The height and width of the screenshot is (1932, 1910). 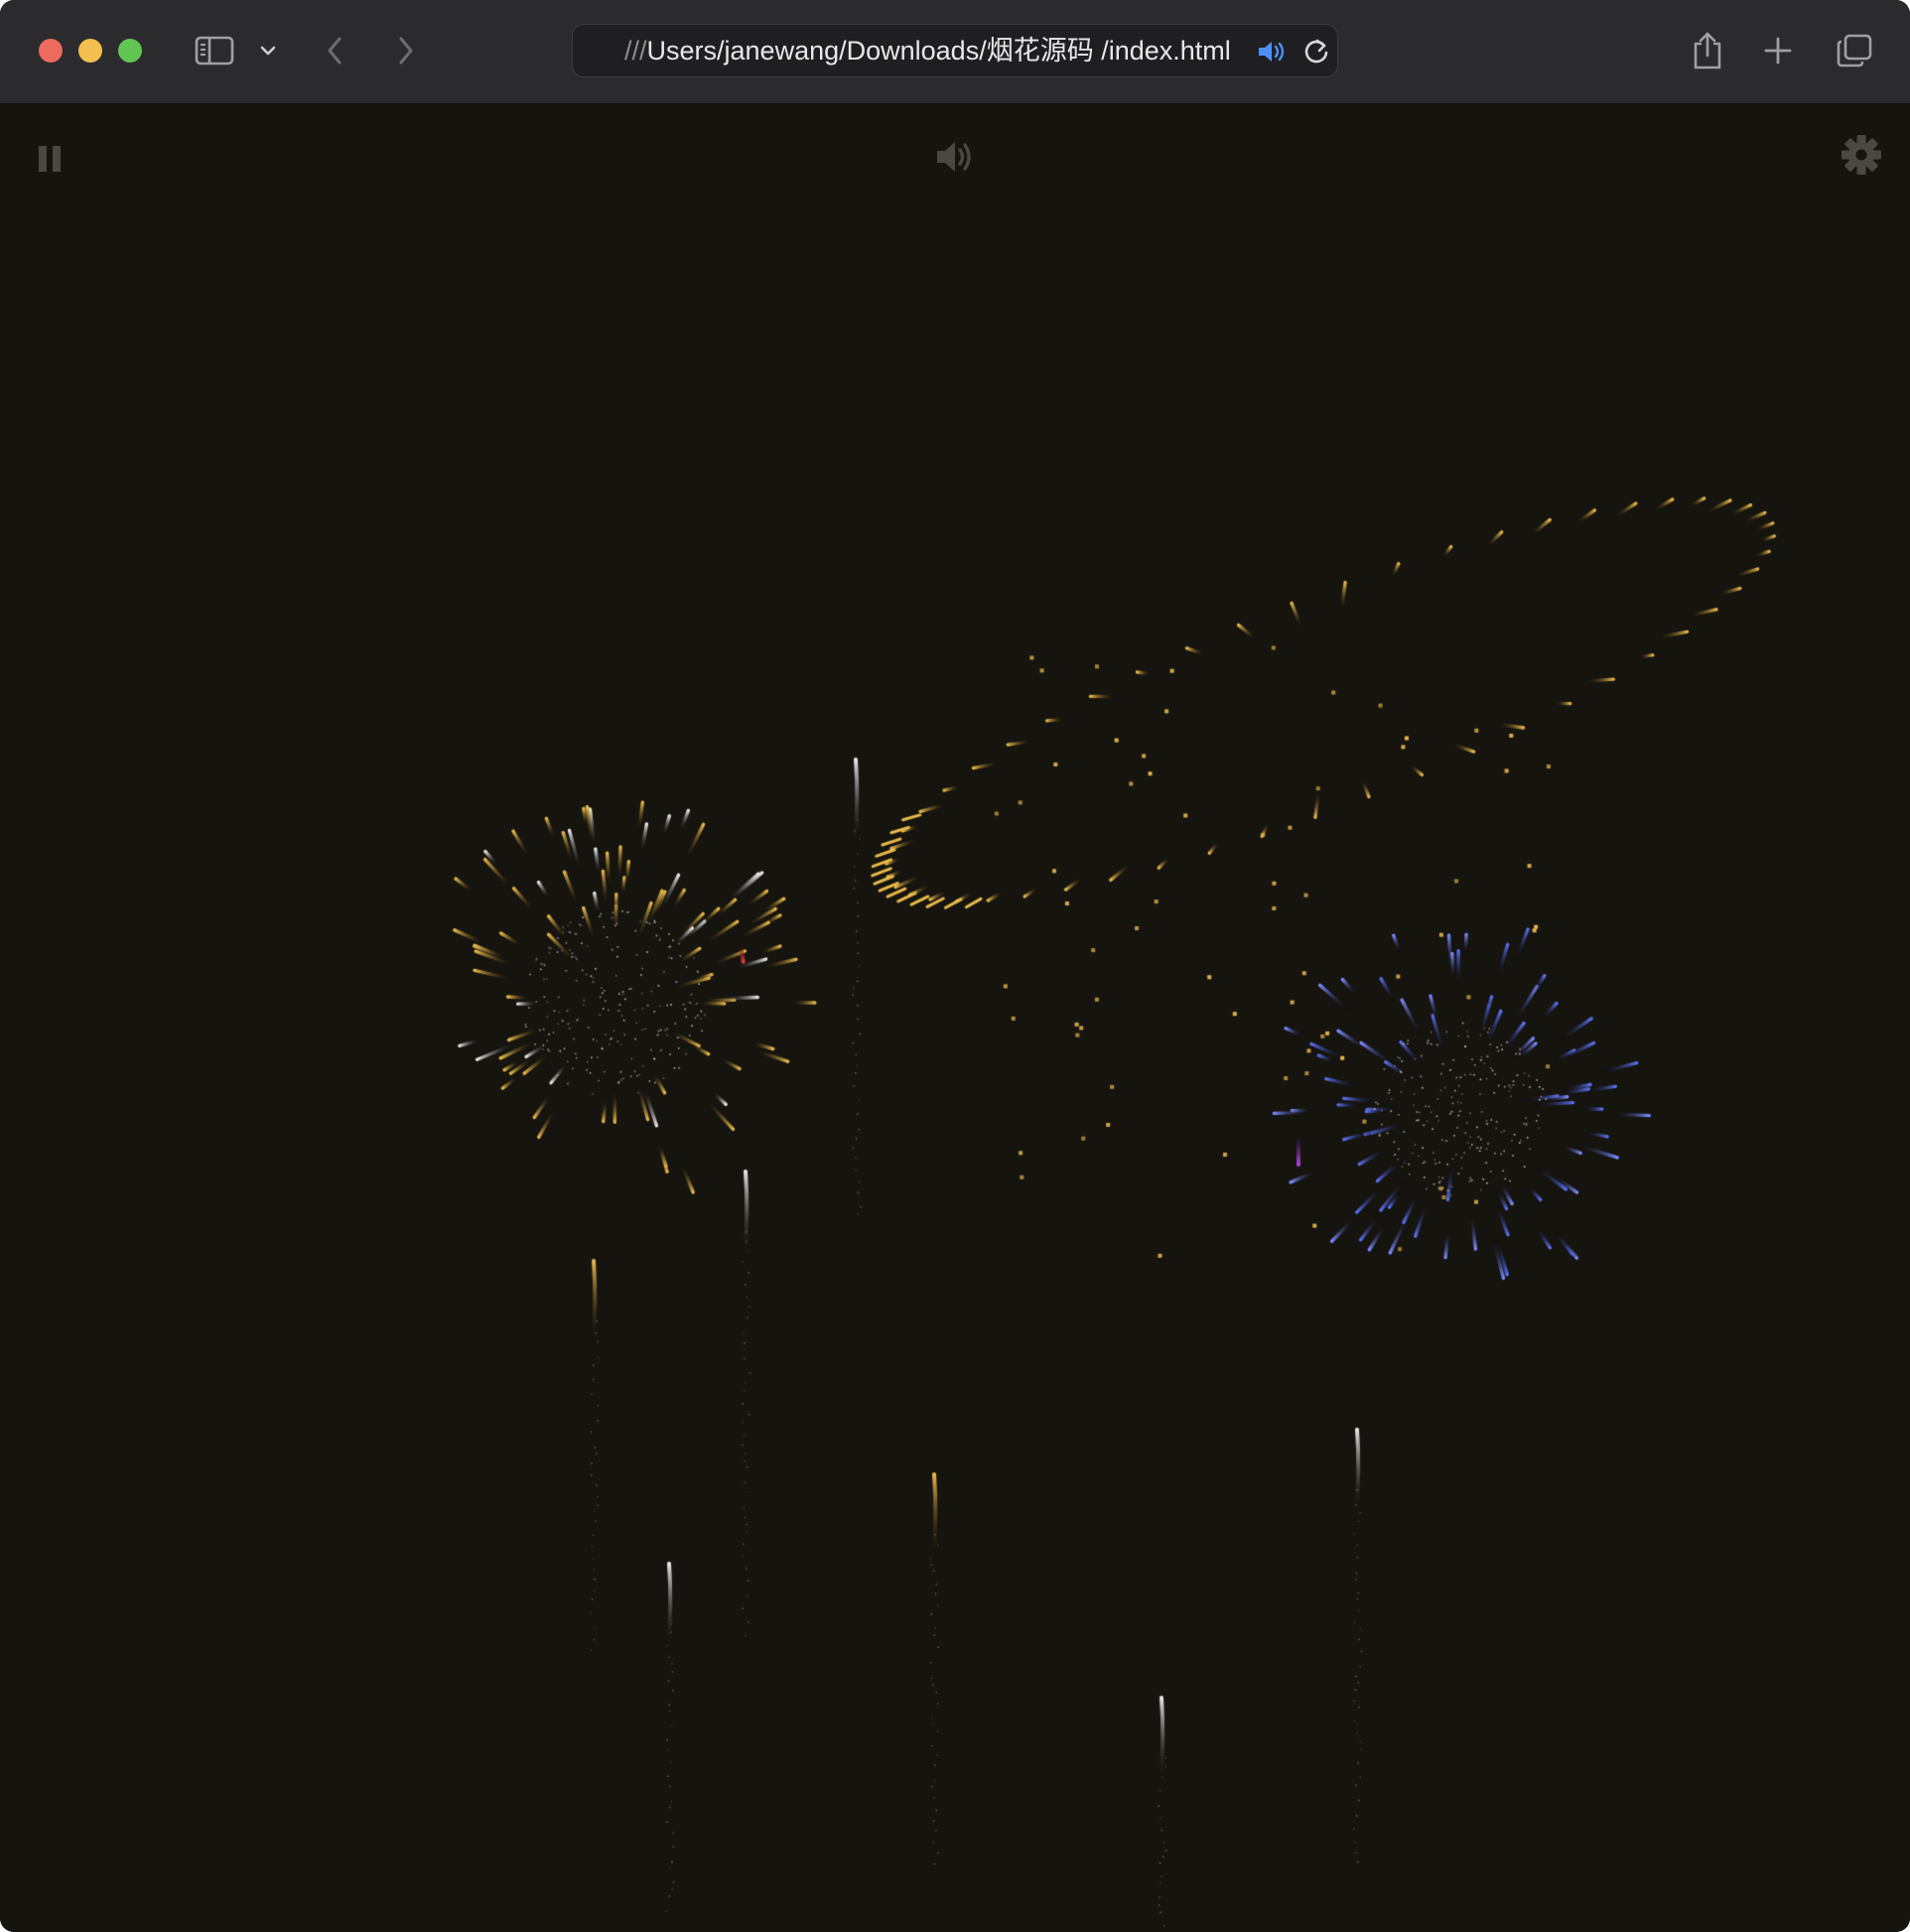 I want to click on speaker-icon, so click(x=954, y=157).